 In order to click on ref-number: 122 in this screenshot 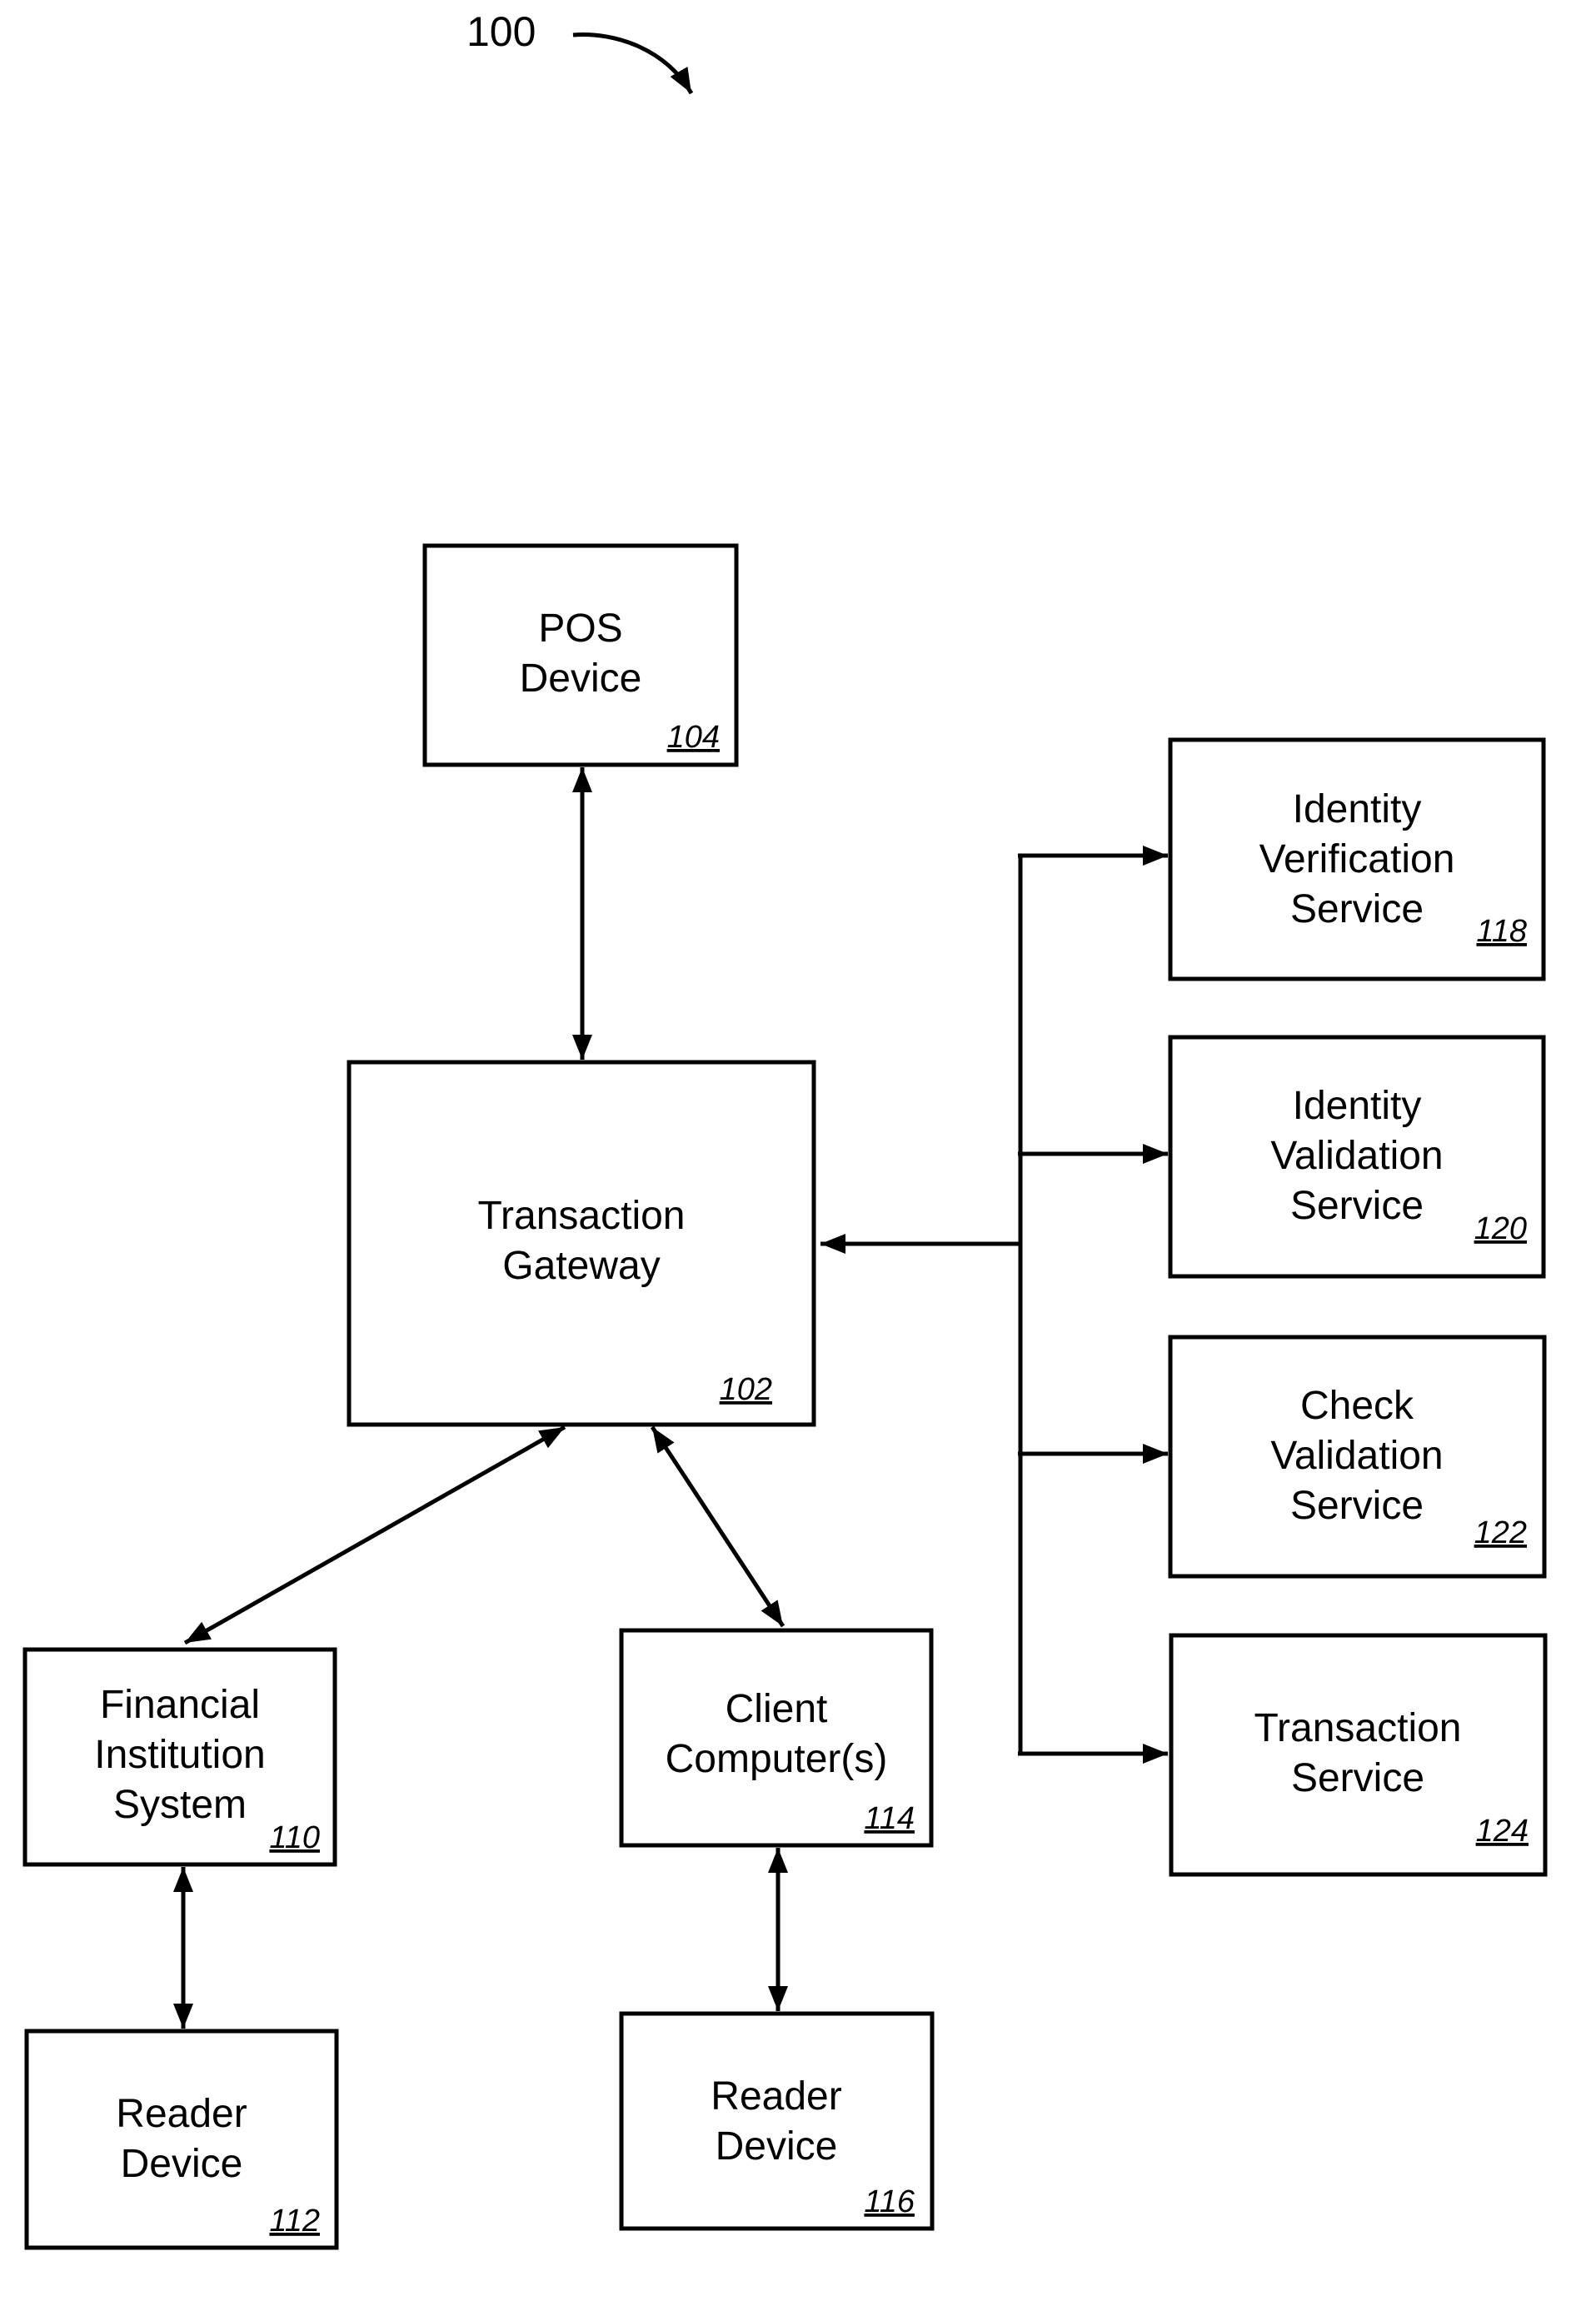, I will do `click(1500, 1532)`.